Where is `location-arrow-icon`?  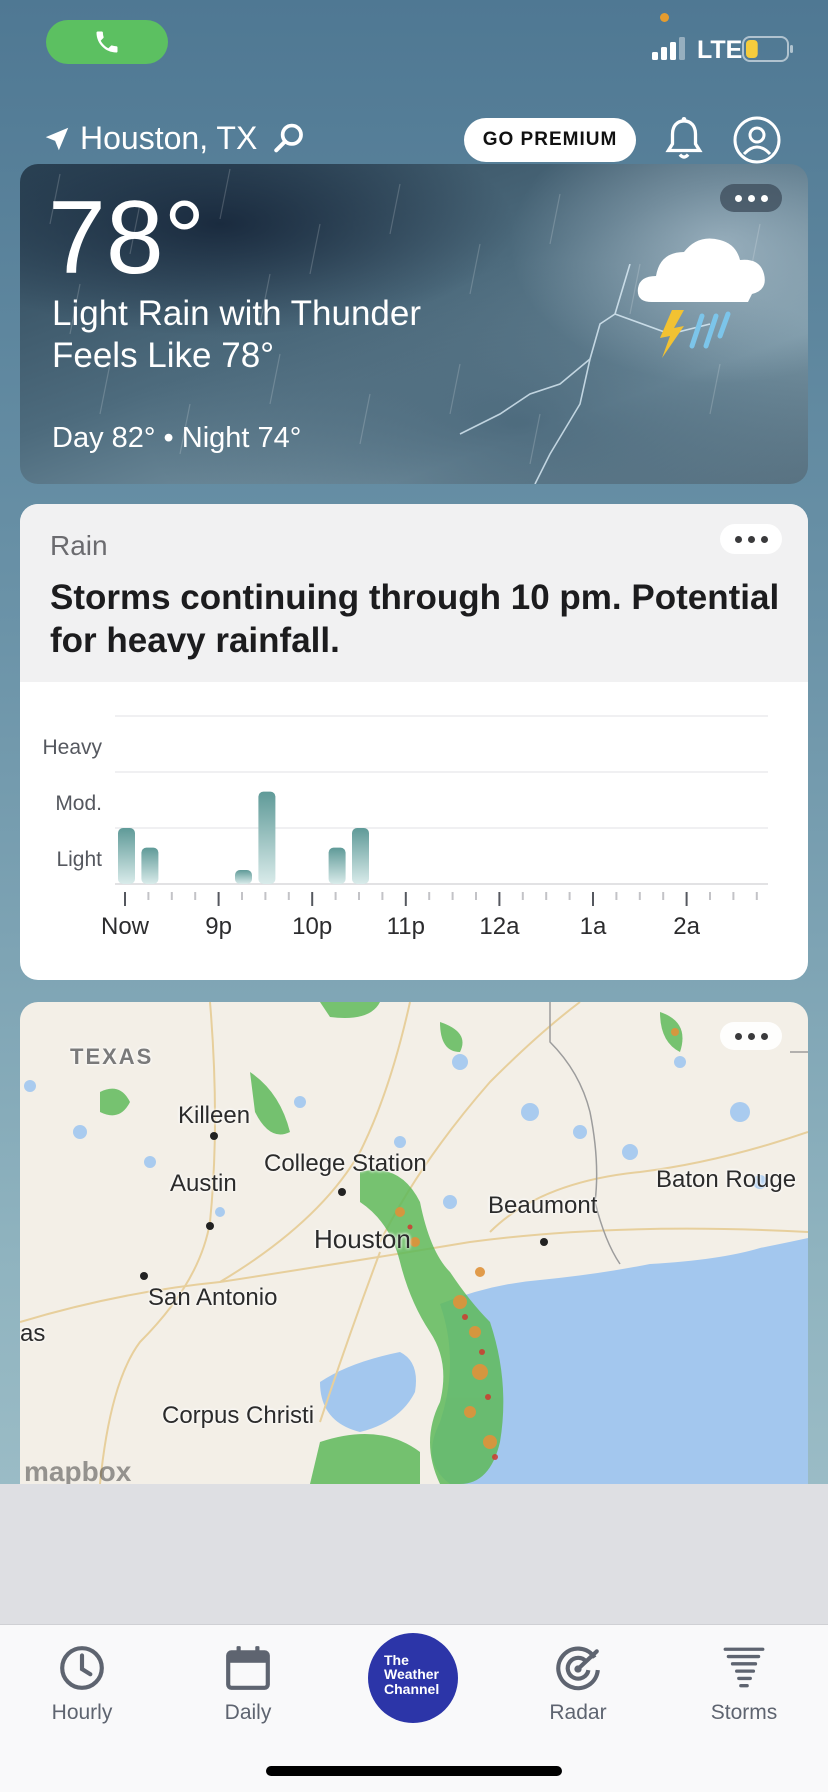
location-arrow-icon is located at coordinates (57, 139).